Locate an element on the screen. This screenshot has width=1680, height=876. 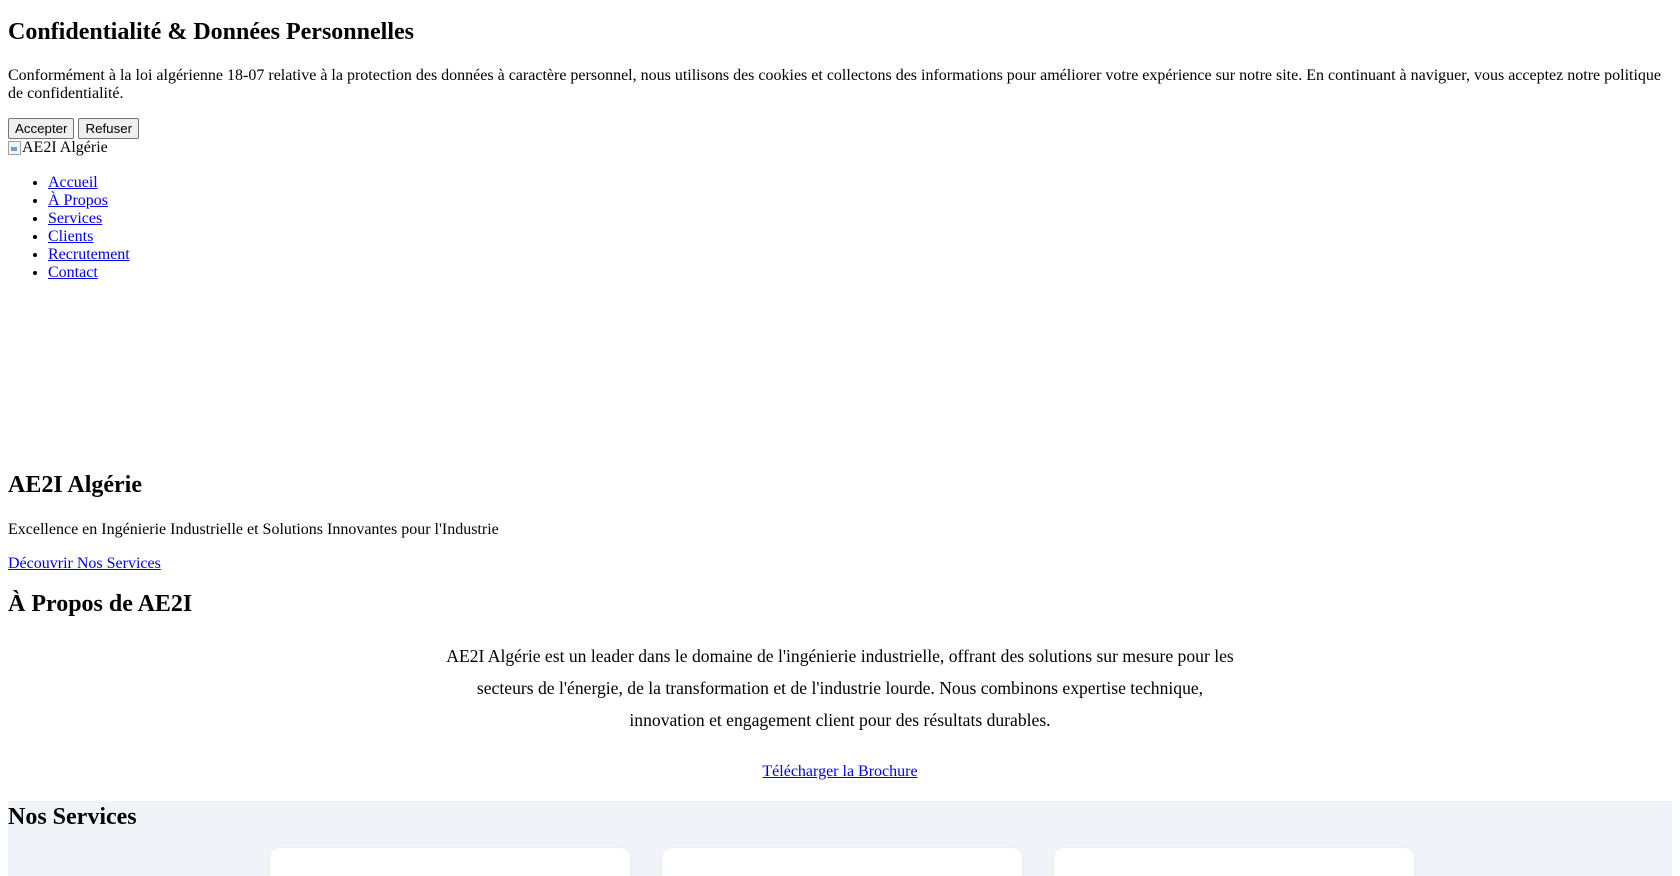
cookie-banner-actions: Accepter Refuser is located at coordinates (74, 128).